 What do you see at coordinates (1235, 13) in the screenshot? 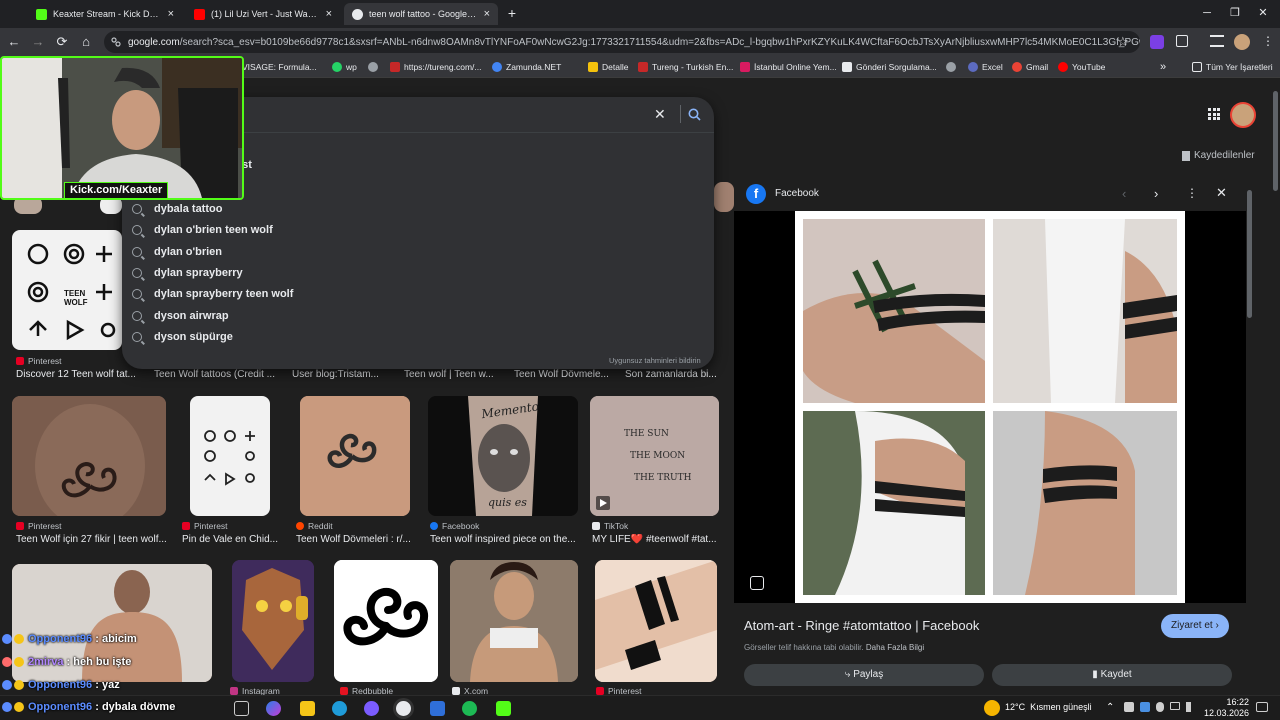
I see `restore-button: ❐` at bounding box center [1235, 13].